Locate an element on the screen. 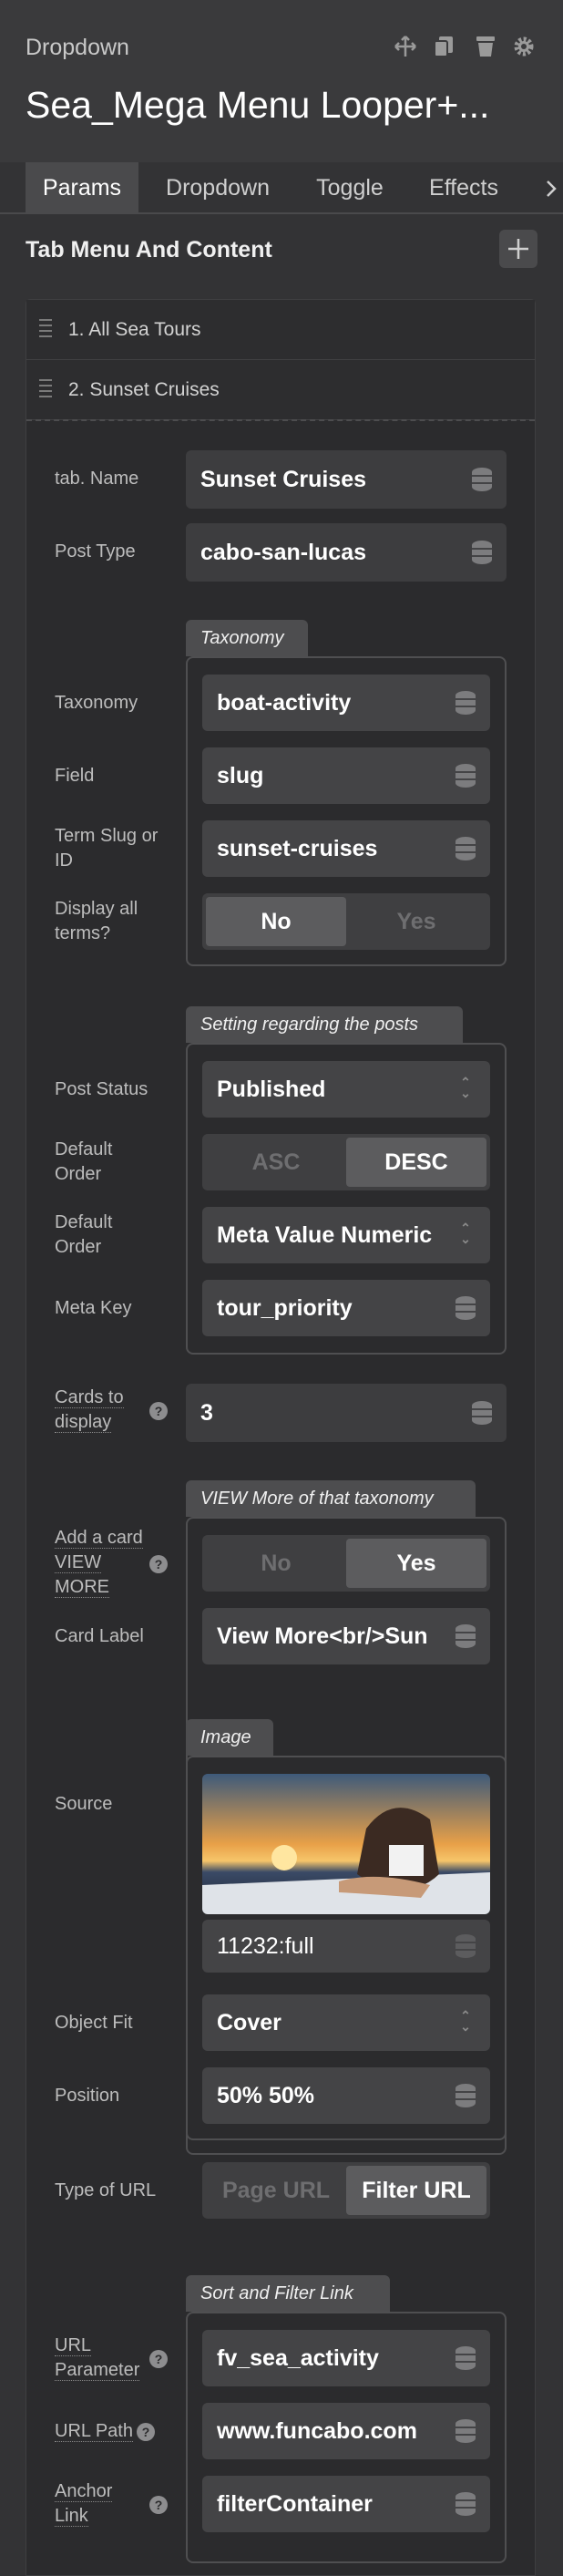 The width and height of the screenshot is (563, 2576). repeater-item: 1. All Sea Tours is located at coordinates (281, 330).